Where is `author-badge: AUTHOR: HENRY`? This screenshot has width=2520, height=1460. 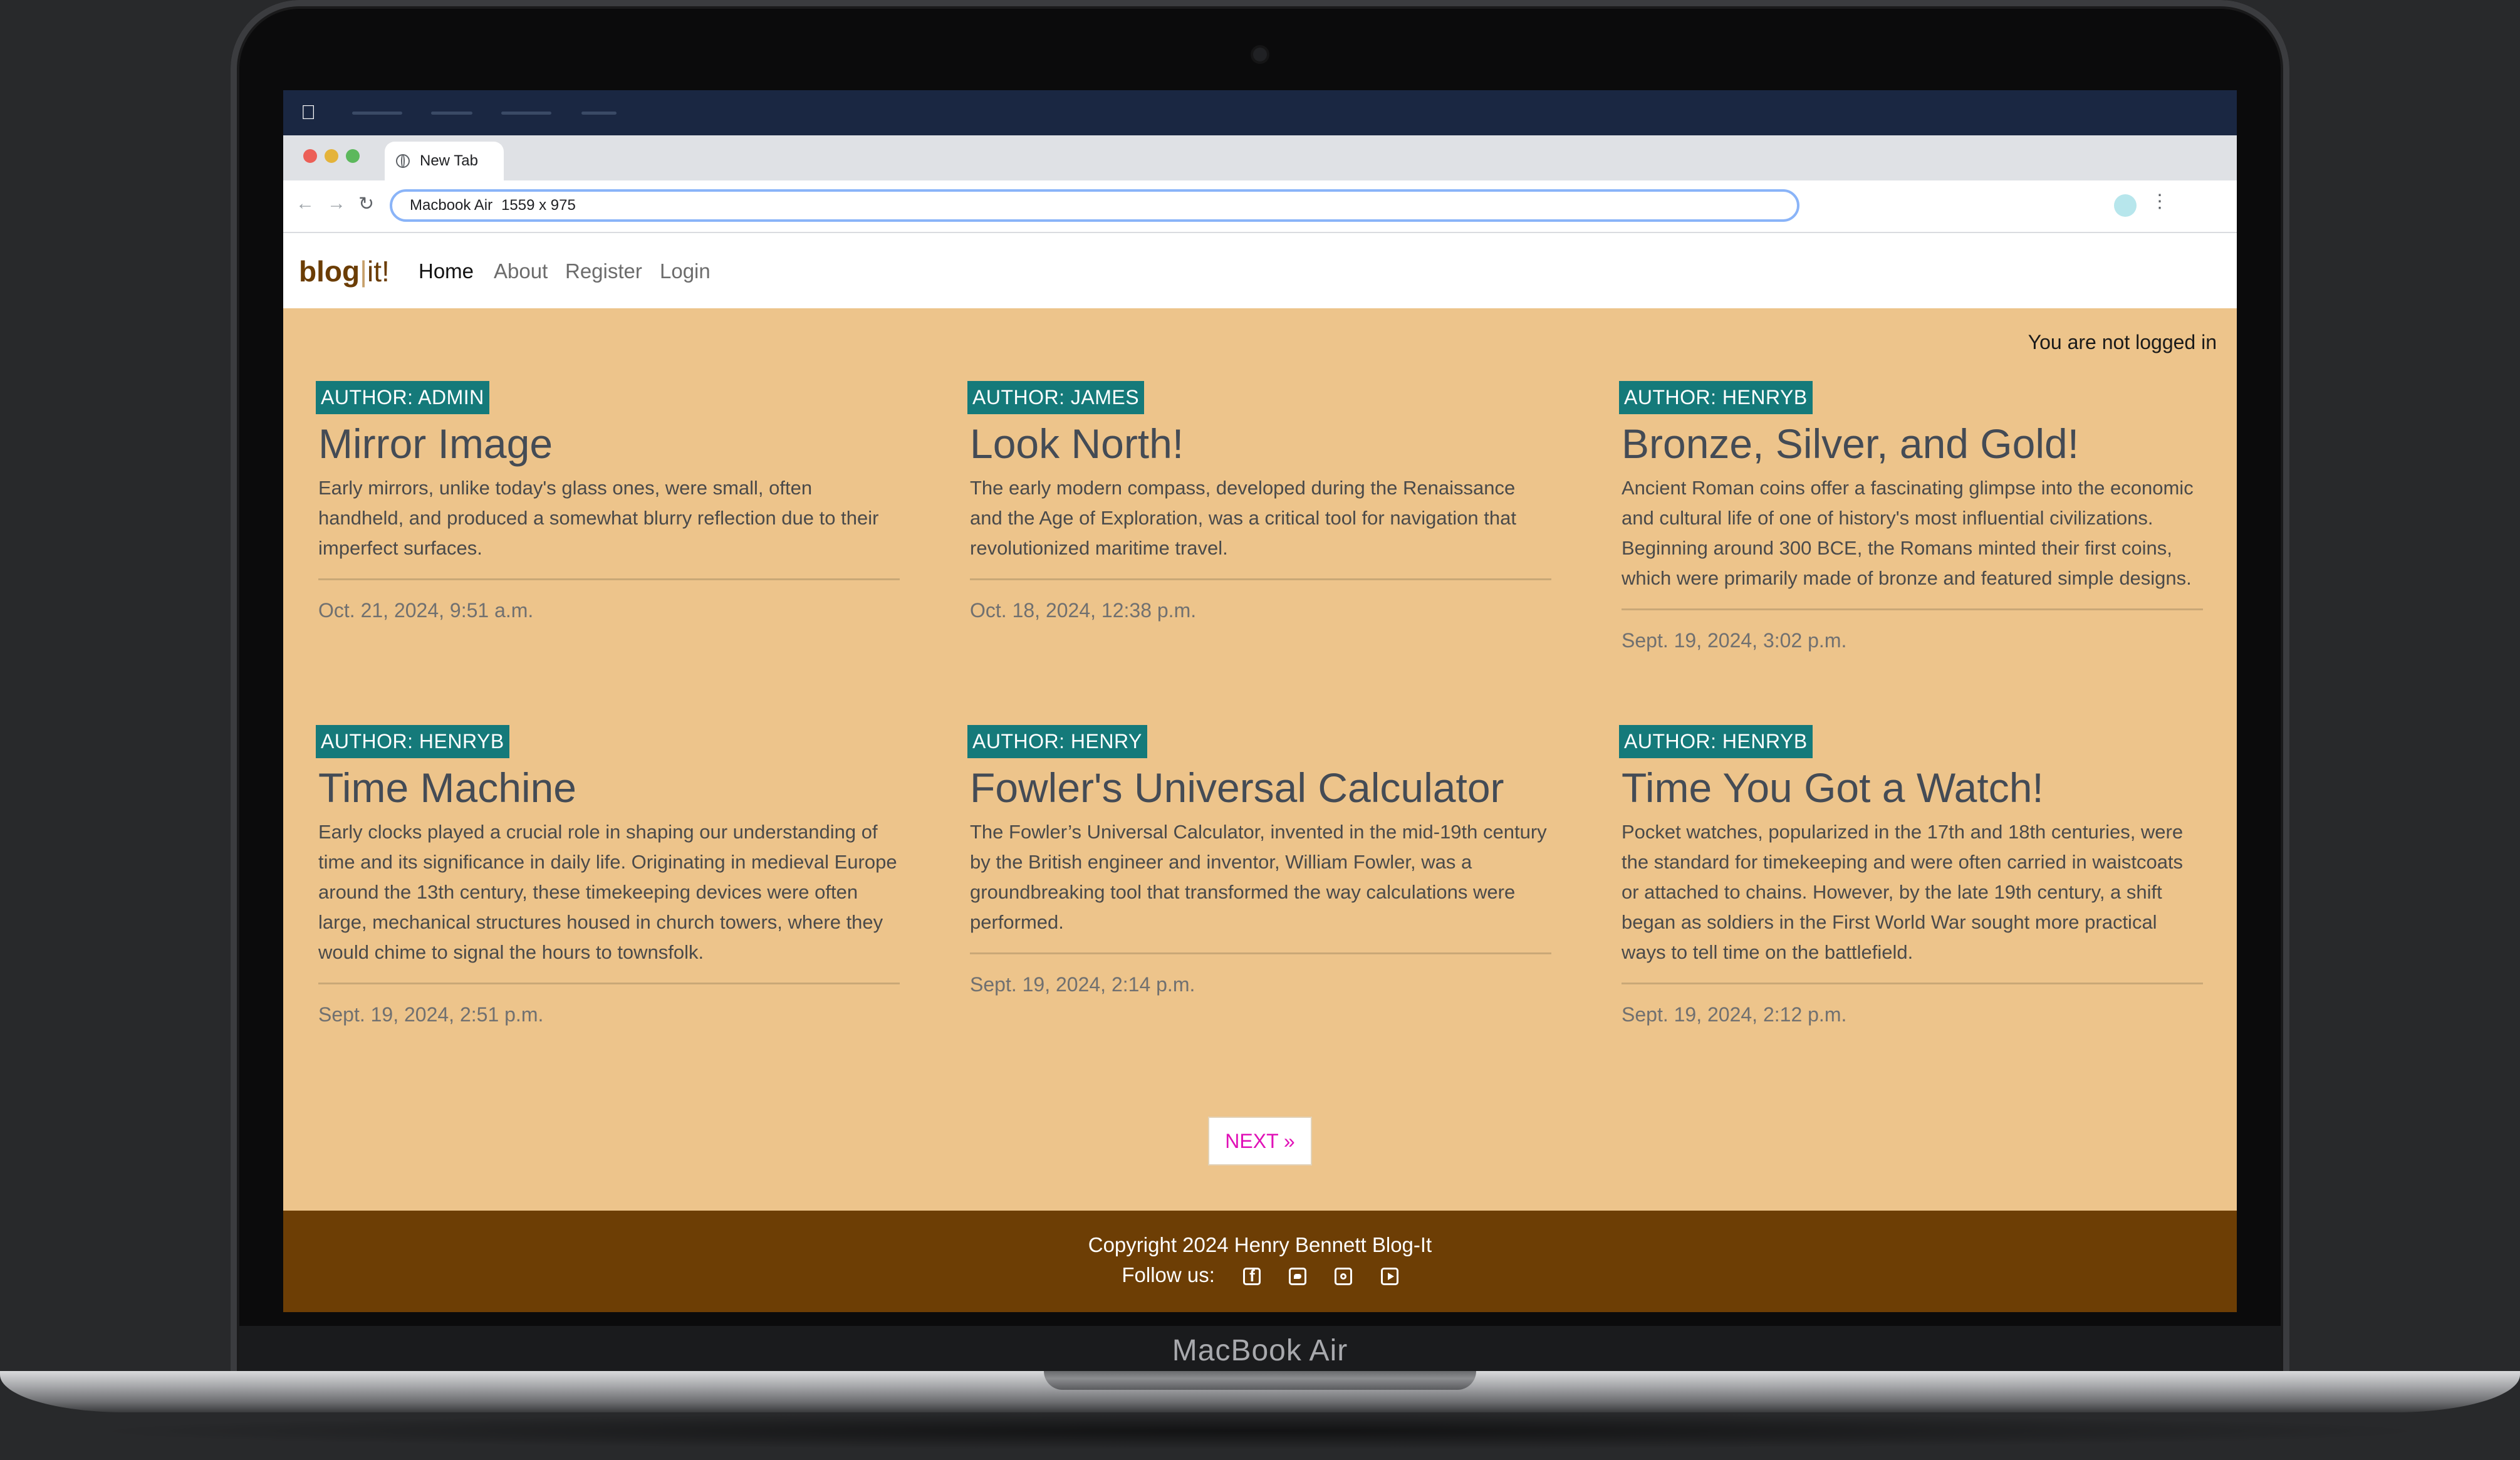 author-badge: AUTHOR: HENRY is located at coordinates (1057, 741).